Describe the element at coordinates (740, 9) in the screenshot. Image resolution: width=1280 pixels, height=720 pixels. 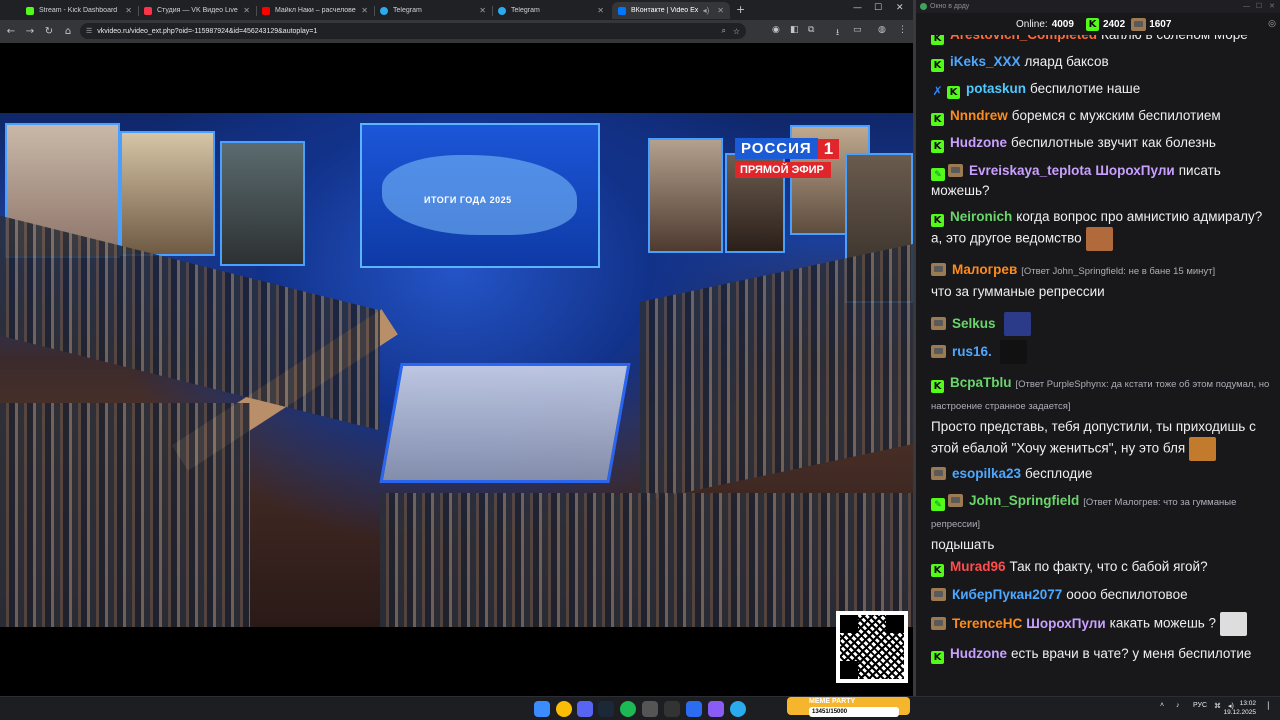
I see `new-tab-button: +` at that location.